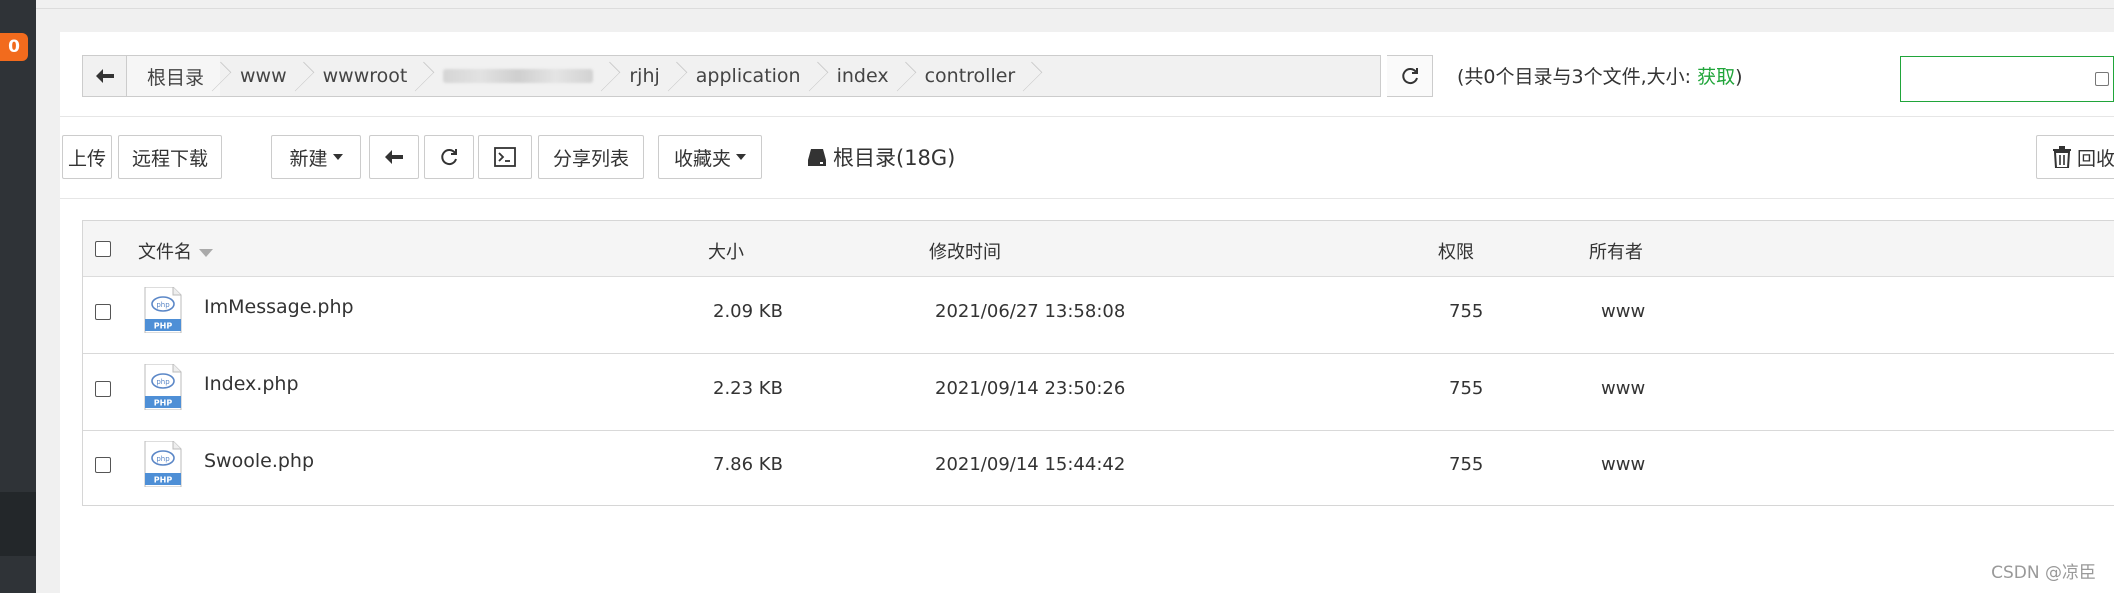 This screenshot has width=2114, height=593. What do you see at coordinates (87, 157) in the screenshot?
I see `upload-button: 上传` at bounding box center [87, 157].